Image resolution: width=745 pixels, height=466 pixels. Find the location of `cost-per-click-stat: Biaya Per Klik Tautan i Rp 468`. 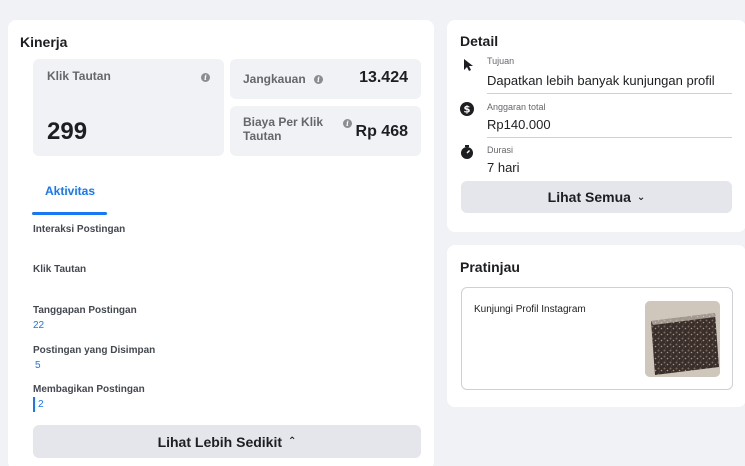

cost-per-click-stat: Biaya Per Klik Tautan i Rp 468 is located at coordinates (325, 131).